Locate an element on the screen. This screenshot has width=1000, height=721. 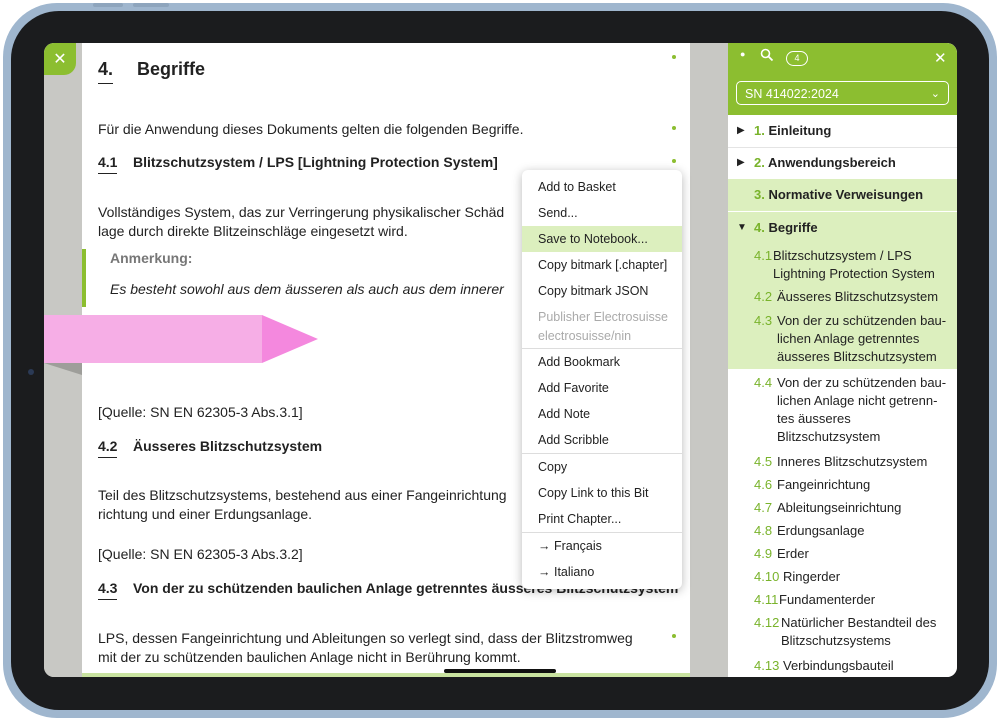
bookmark-ribbon is located at coordinates (153, 339).